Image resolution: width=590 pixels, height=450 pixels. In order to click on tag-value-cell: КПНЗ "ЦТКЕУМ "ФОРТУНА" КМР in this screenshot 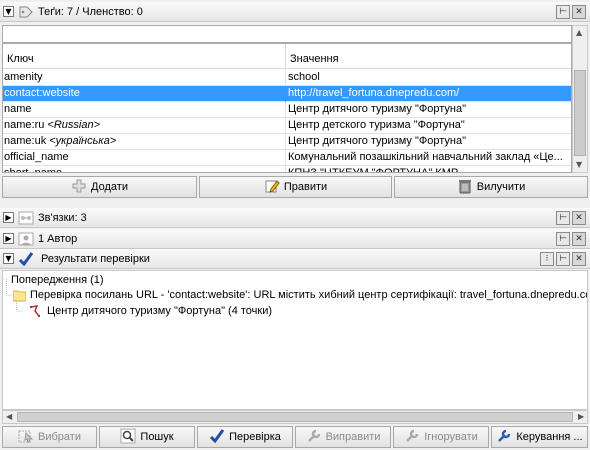, I will do `click(429, 169)`.